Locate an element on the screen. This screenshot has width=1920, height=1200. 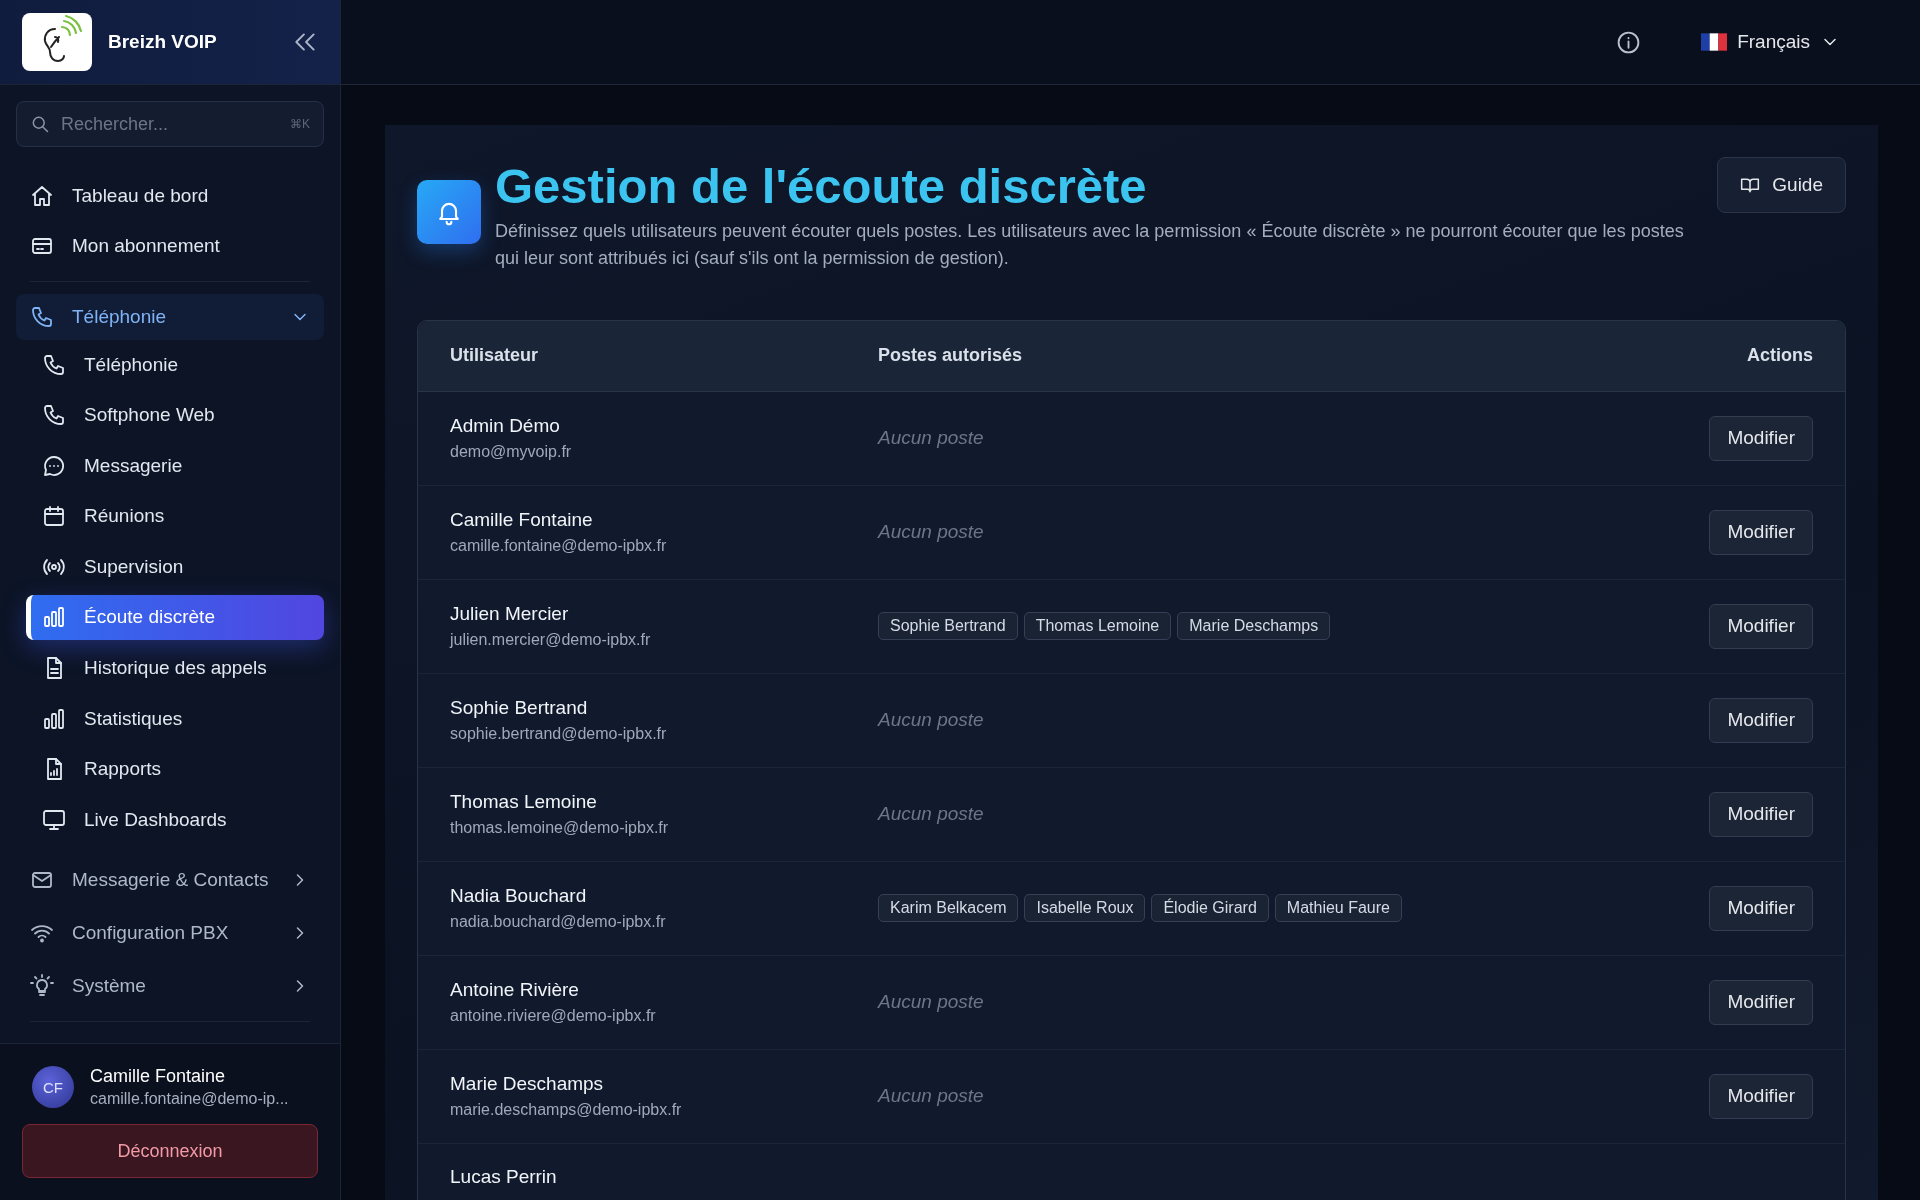
logout-button: Déconnexion is located at coordinates (170, 1151).